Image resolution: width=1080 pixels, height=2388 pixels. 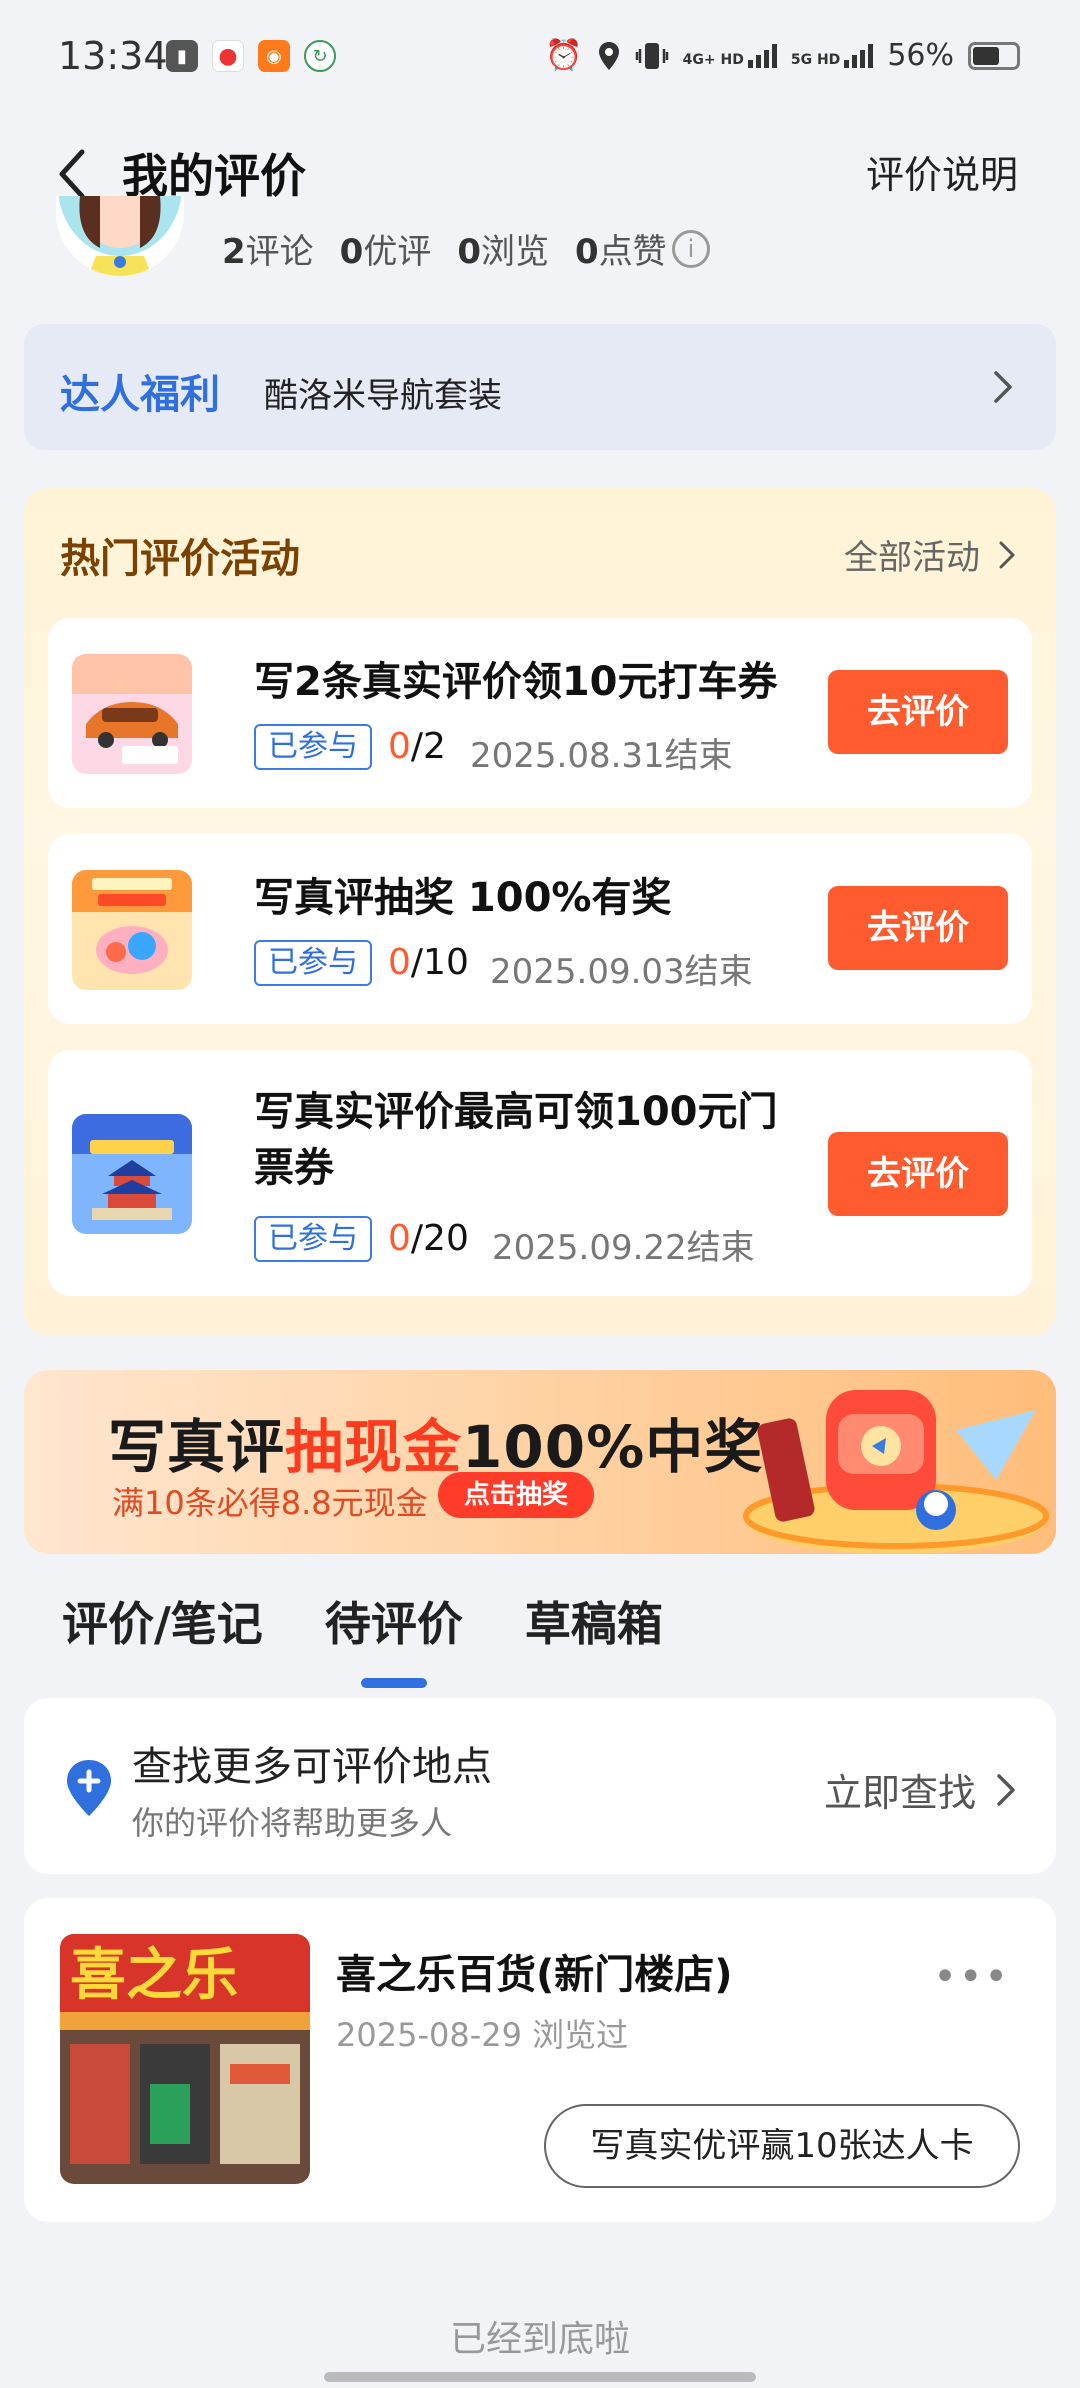 What do you see at coordinates (540, 1786) in the screenshot?
I see `find-more-places: 查找更多可评价地点 你的评价将帮助更多人 立即查找` at bounding box center [540, 1786].